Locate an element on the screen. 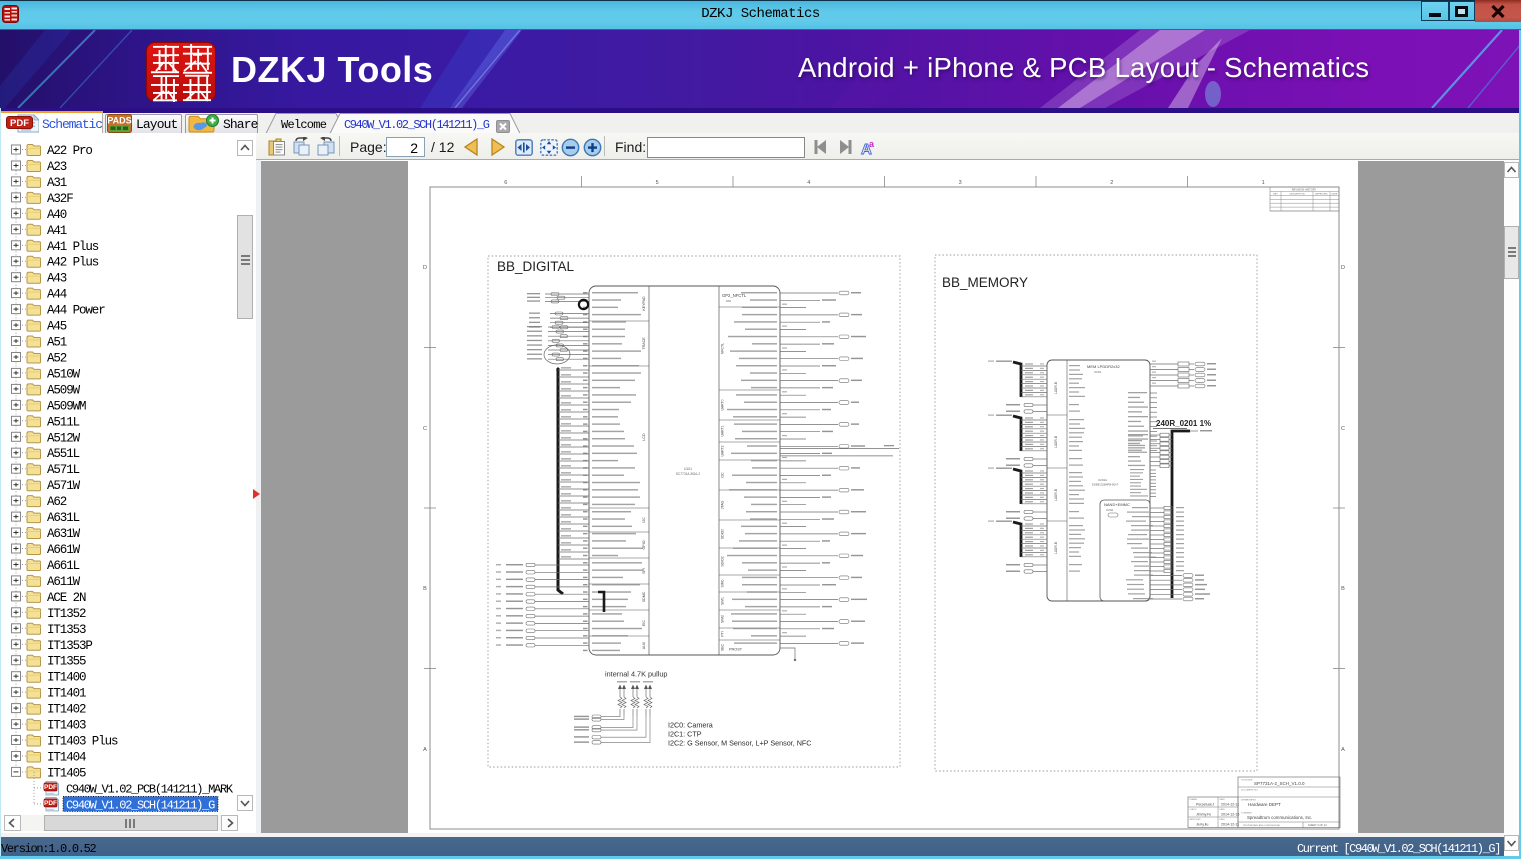 The width and height of the screenshot is (1521, 859). svg-text: SIM2 is located at coordinates (723, 619).